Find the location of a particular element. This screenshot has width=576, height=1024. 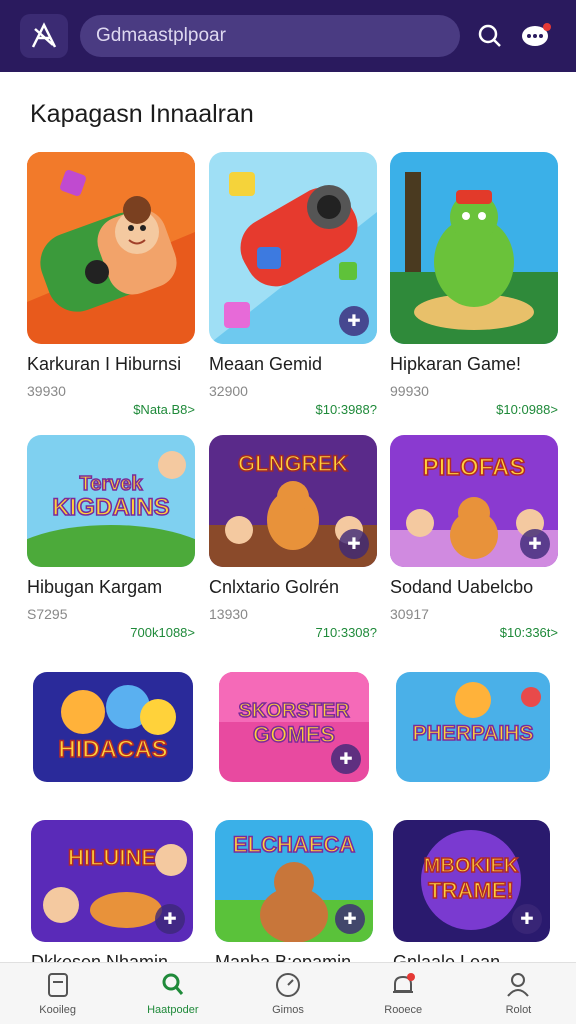

game-price: $Nata.B8> is located at coordinates (164, 409).